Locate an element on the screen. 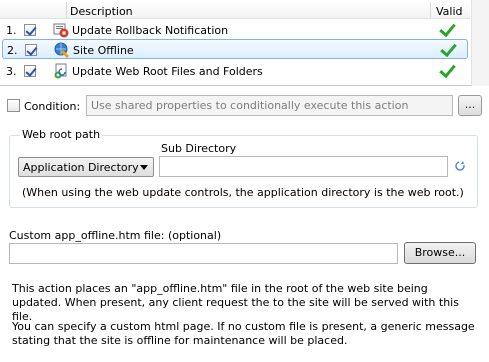 Image resolution: width=489 pixels, height=362 pixels. condition-label: Condition: is located at coordinates (52, 106).